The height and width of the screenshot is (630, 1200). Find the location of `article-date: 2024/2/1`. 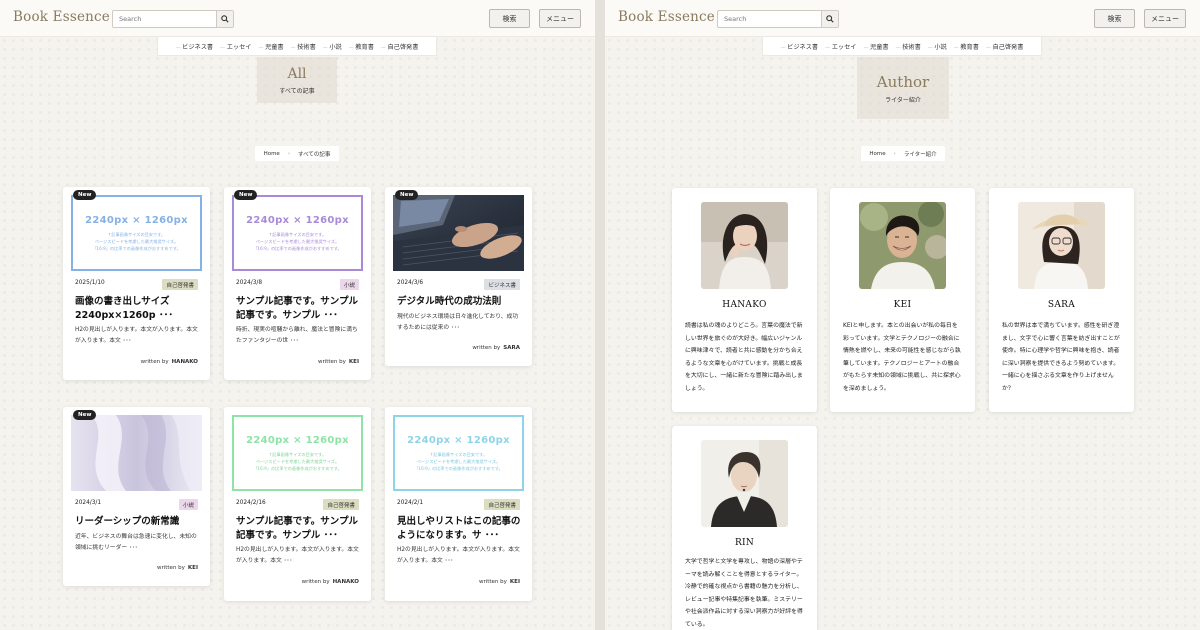

article-date: 2024/2/1 is located at coordinates (410, 503).